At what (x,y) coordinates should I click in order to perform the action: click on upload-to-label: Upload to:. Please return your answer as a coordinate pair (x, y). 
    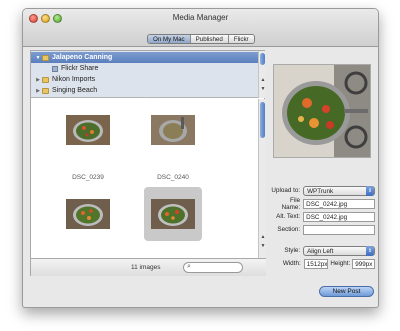
    Looking at the image, I should click on (286, 190).